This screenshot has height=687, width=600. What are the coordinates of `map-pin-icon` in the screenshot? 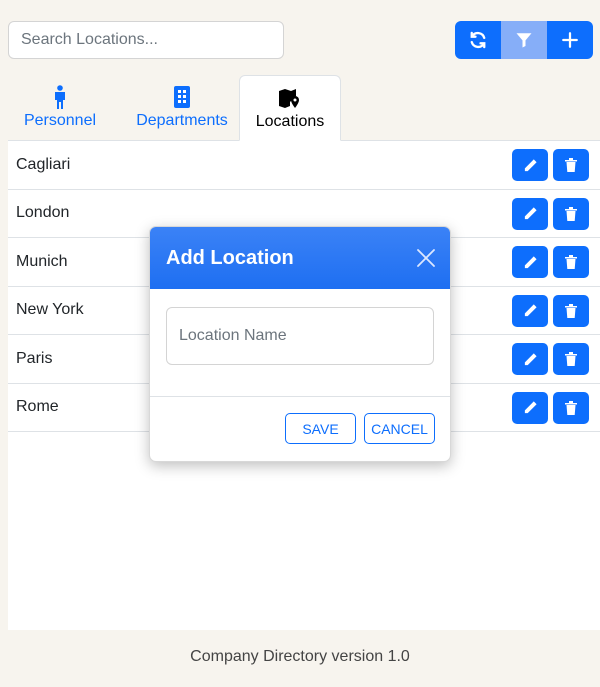 It's located at (290, 98).